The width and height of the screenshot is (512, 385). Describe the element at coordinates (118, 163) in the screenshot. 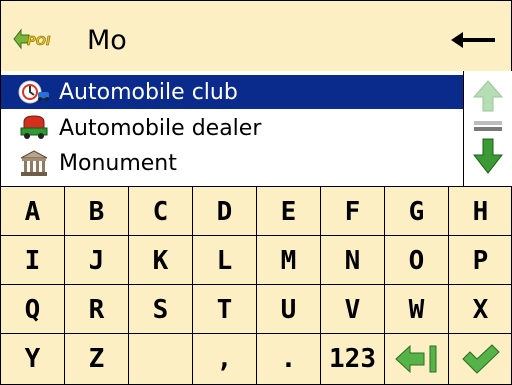

I see `result-label: Monument` at that location.